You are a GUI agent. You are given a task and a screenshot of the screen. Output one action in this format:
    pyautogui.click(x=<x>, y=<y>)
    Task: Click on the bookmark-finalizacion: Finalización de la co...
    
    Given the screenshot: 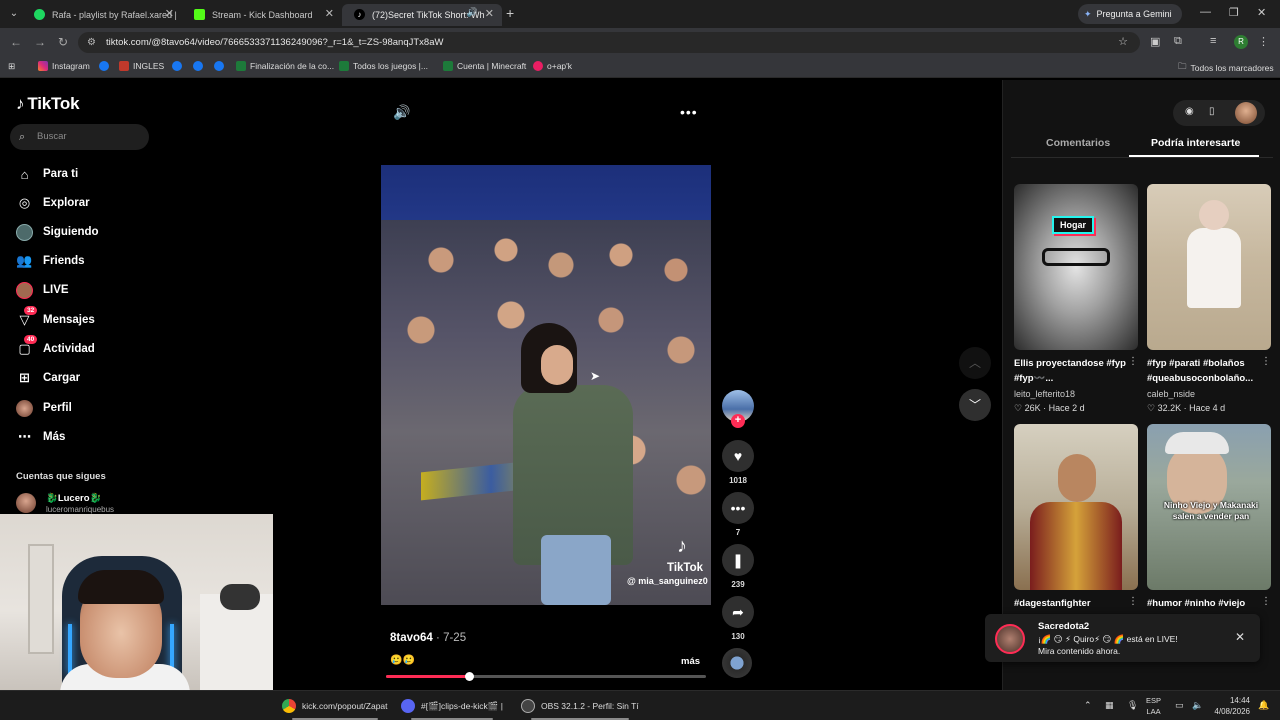 What is the action you would take?
    pyautogui.click(x=285, y=66)
    